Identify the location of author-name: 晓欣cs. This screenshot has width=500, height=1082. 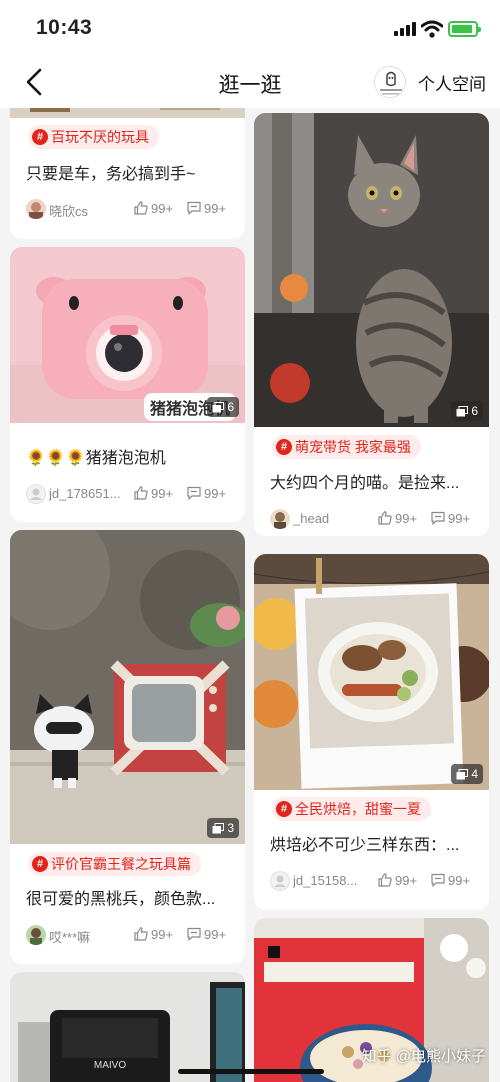
(91, 210).